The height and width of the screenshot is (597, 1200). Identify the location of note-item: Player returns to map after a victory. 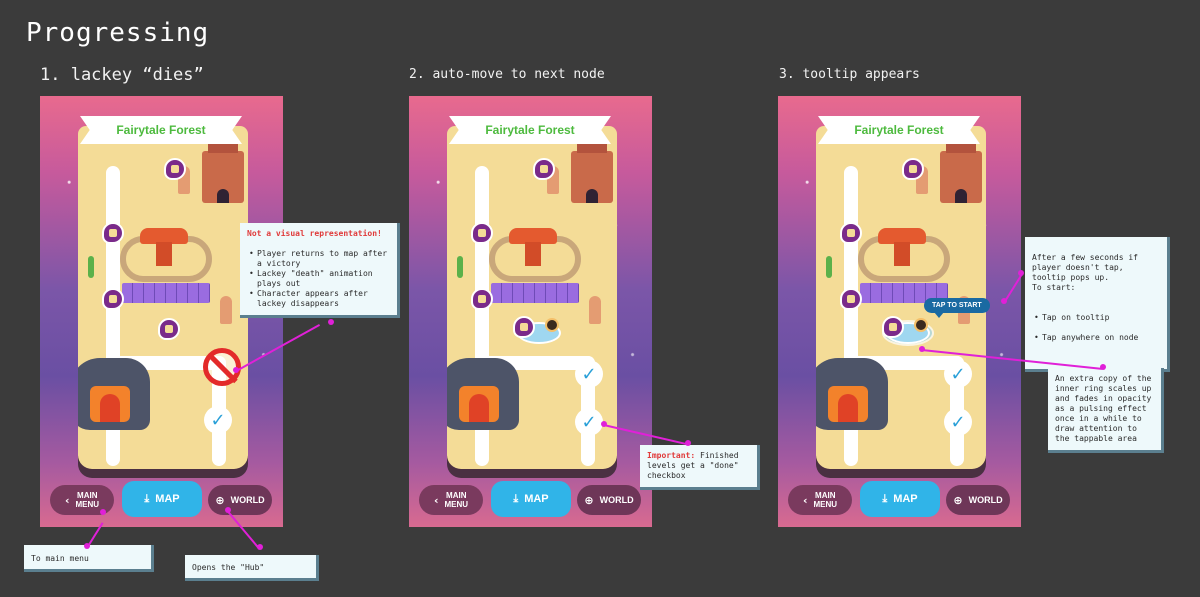
(318, 259).